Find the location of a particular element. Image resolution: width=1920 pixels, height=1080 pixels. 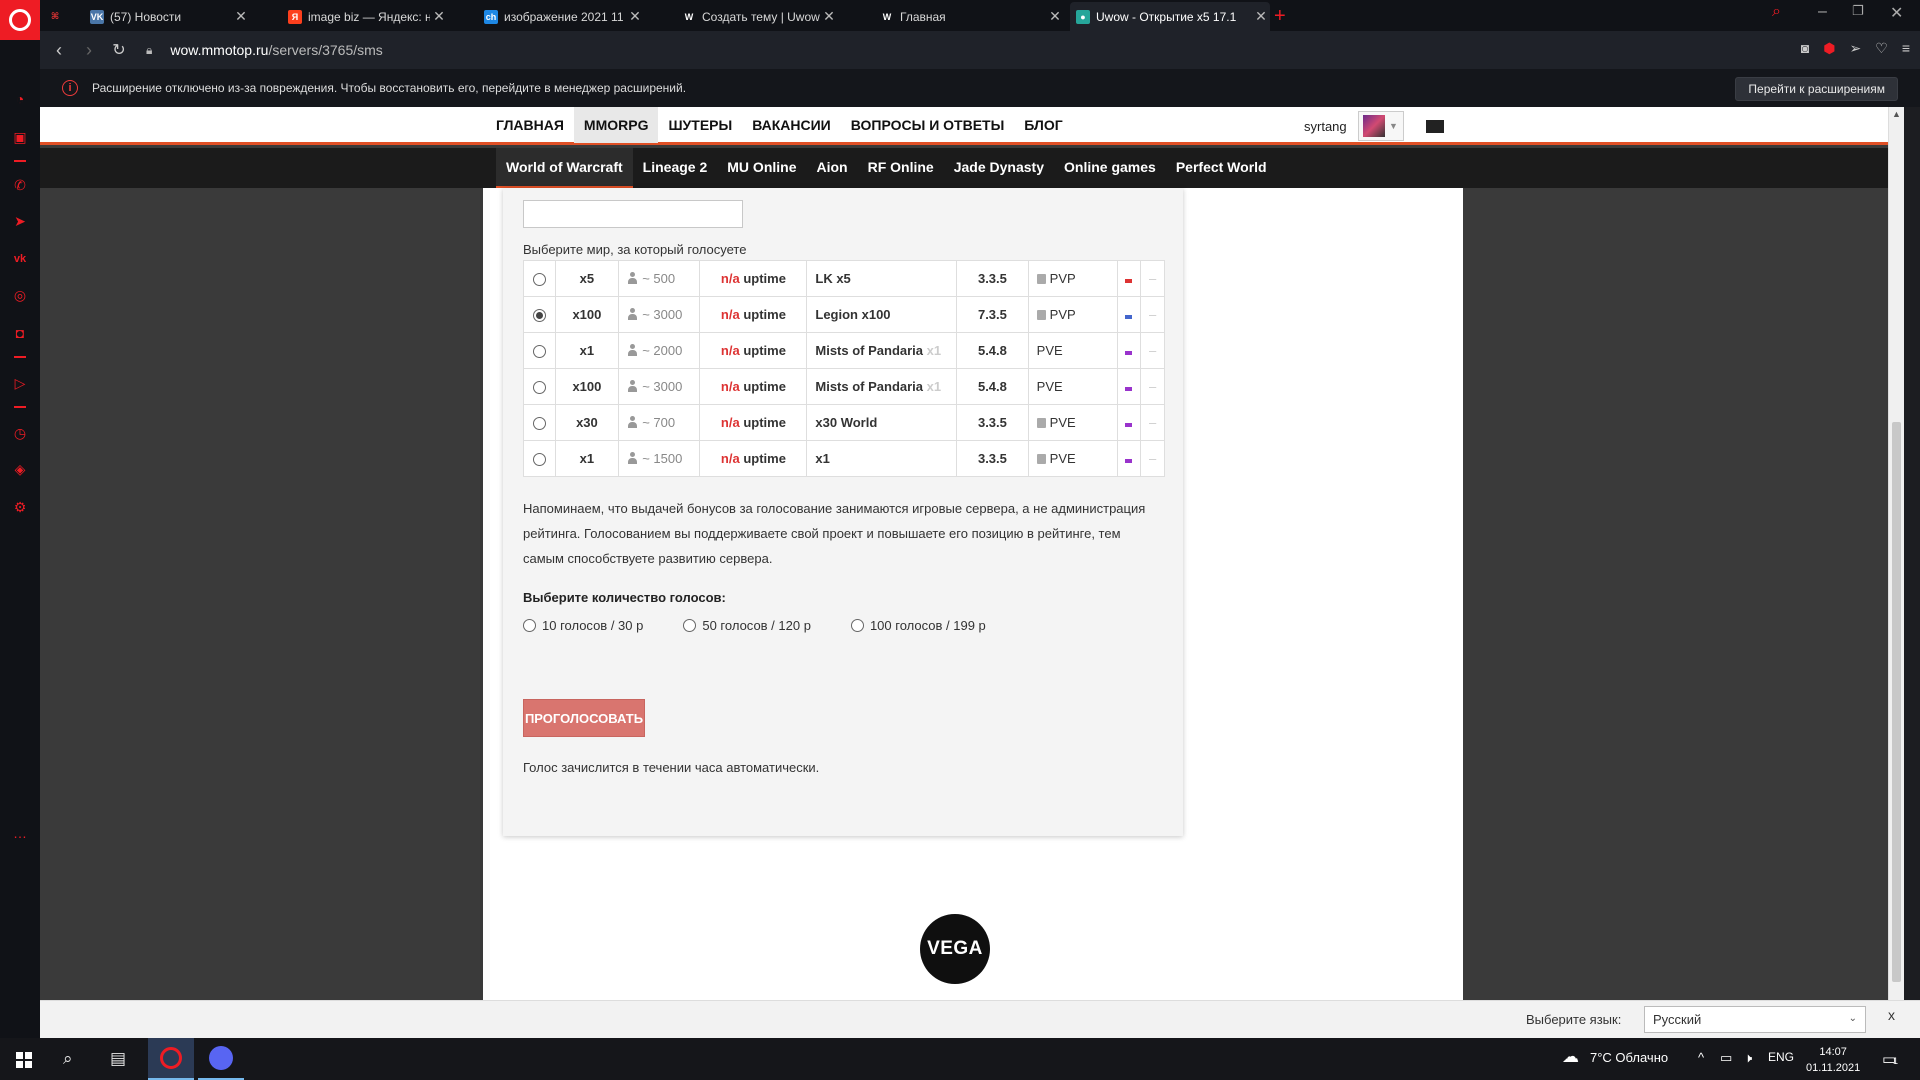

windows-start-icon is located at coordinates (24, 1060).